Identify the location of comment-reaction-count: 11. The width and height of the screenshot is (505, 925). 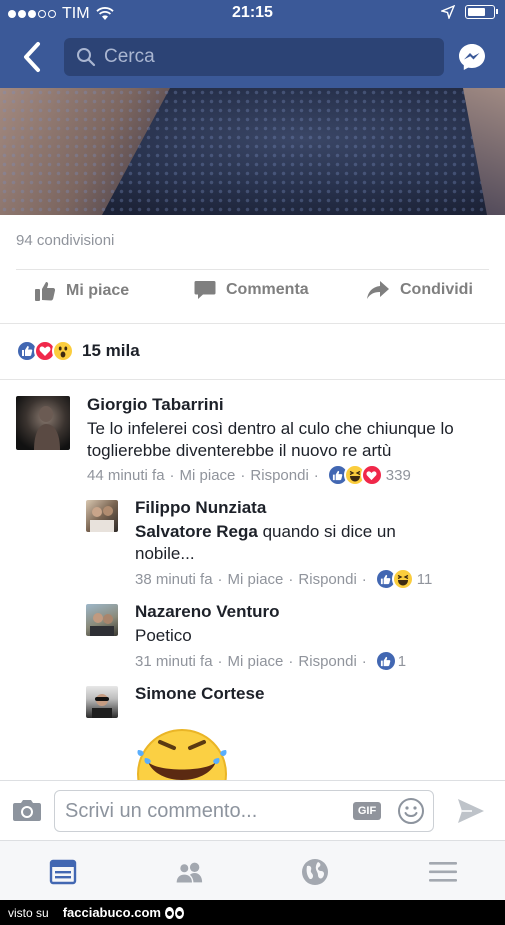
(424, 579).